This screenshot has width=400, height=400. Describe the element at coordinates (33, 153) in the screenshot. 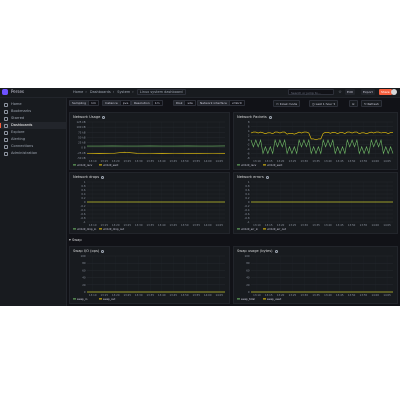

I see `sidebar-item-administration: Administration` at that location.